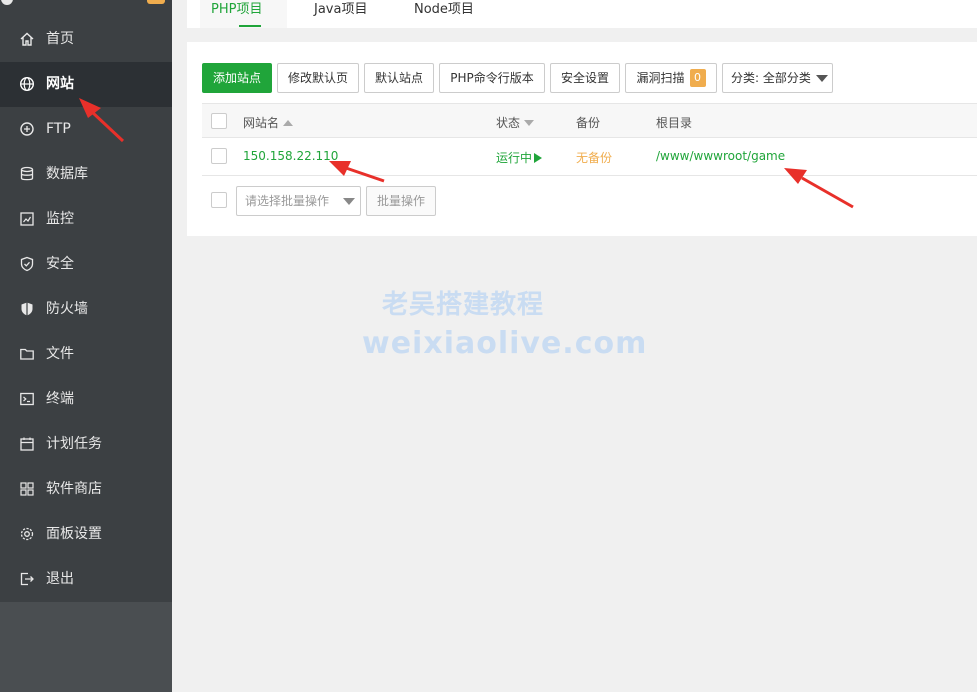 This screenshot has height=692, width=977. I want to click on edit-default-page-button: 修改默认页, so click(318, 78).